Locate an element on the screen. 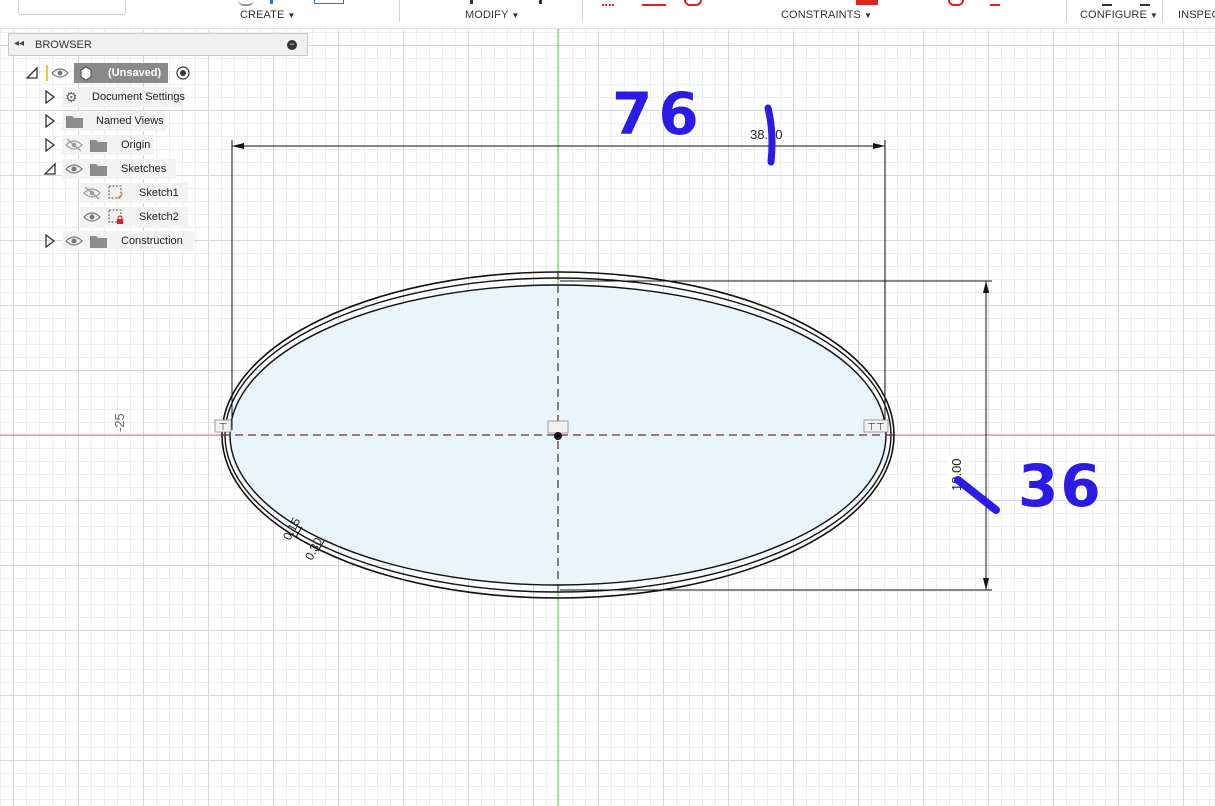 The image size is (1215, 806). tree-item-sketch2: Sketch2 is located at coordinates (108, 217).